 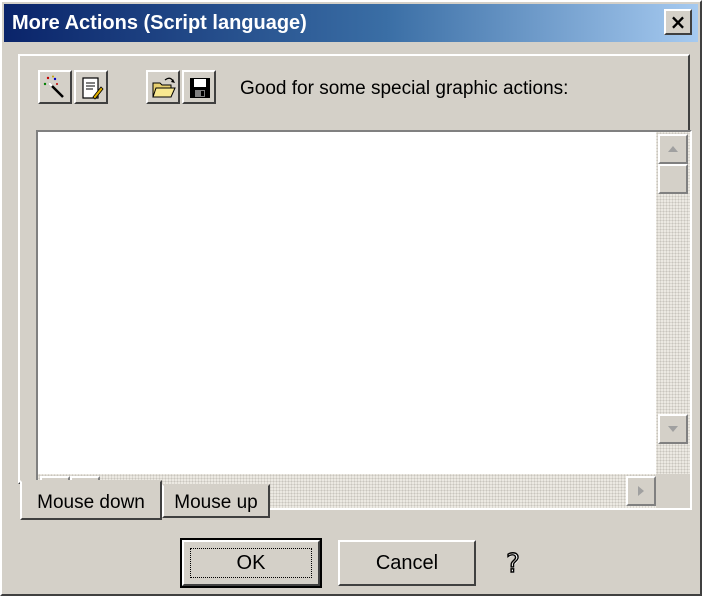 I want to click on vertical-scroll-thumb, so click(x=673, y=179).